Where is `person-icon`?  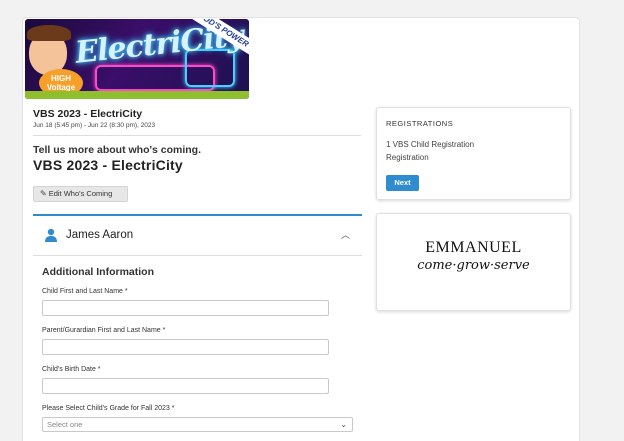 person-icon is located at coordinates (51, 235).